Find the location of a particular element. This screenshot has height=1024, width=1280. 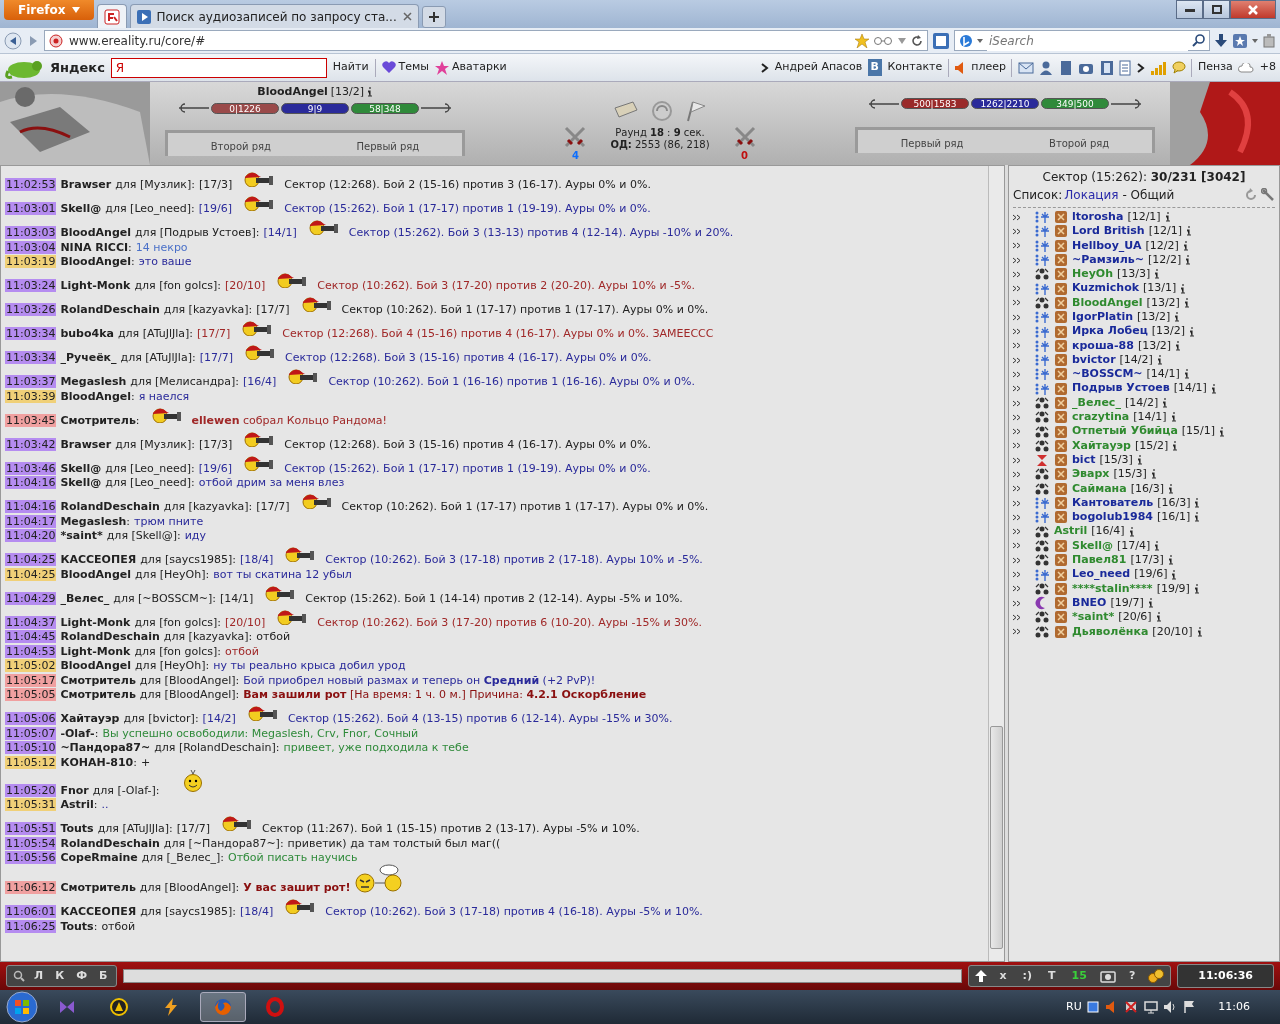

search-icon is located at coordinates (19, 976).